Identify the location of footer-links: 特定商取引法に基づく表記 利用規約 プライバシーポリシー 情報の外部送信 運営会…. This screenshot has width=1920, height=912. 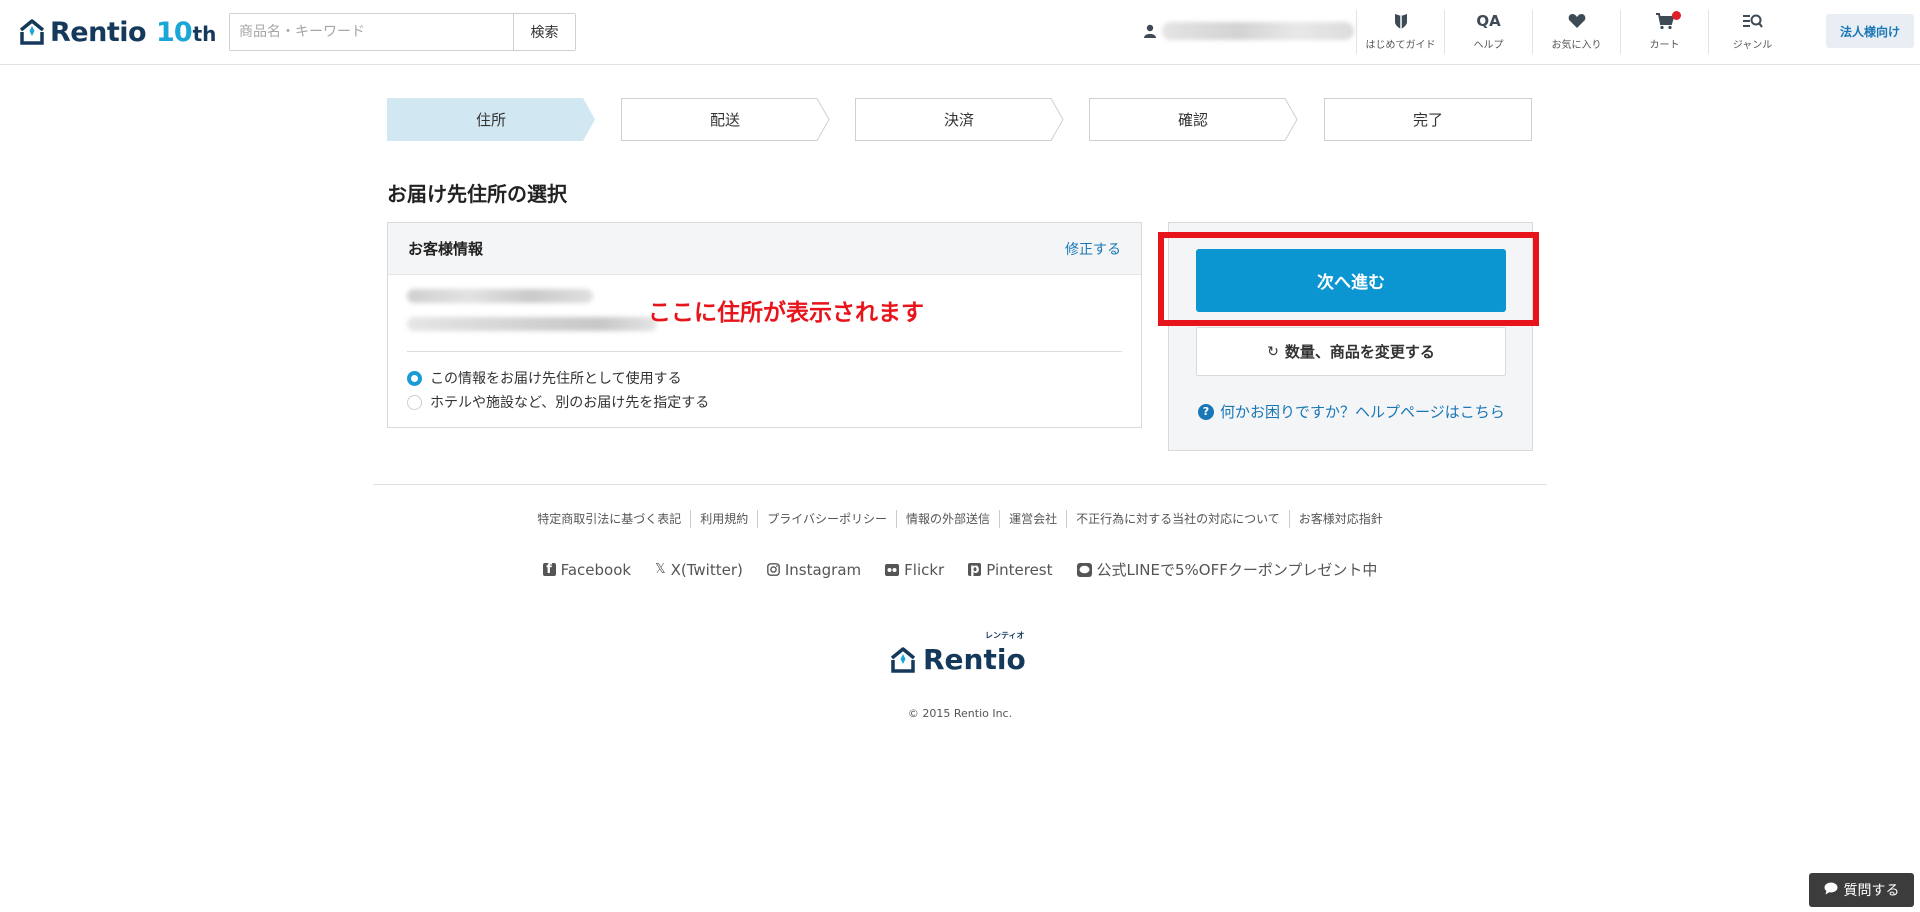
(960, 519).